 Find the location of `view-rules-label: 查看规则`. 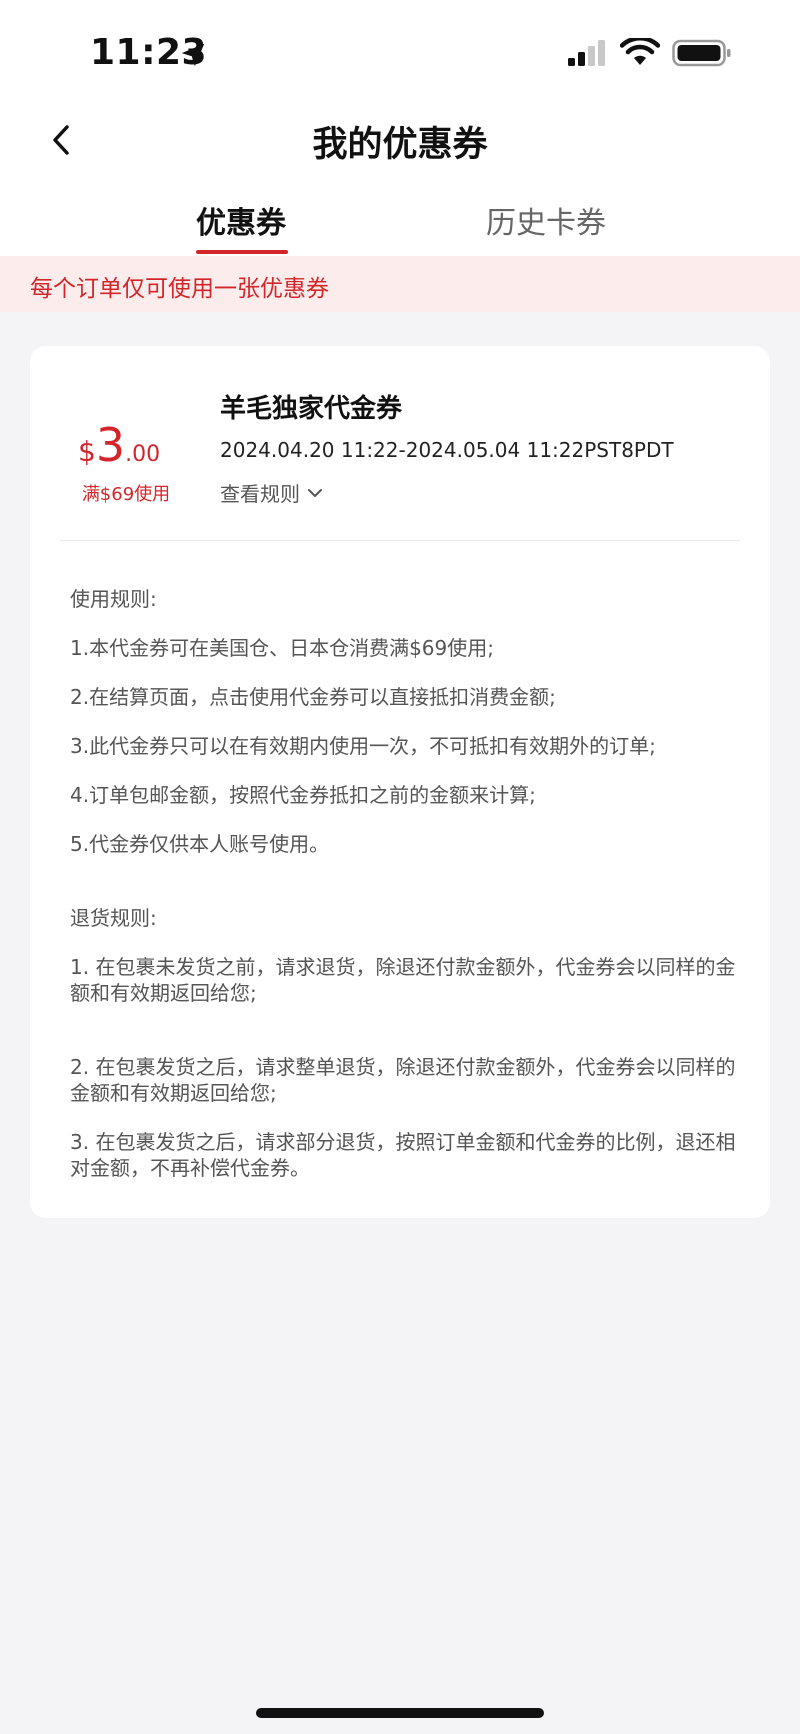

view-rules-label: 查看规则 is located at coordinates (260, 494).